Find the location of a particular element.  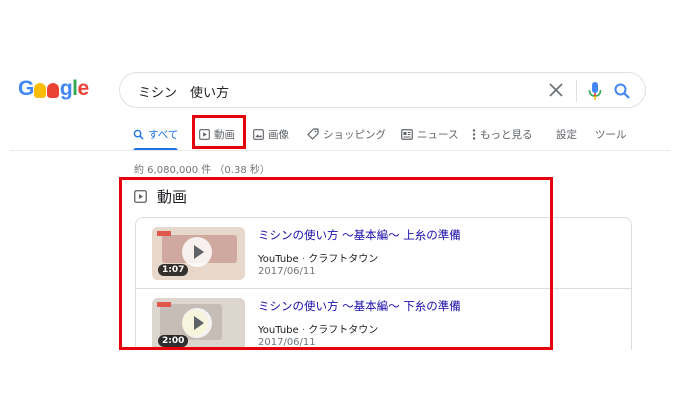

tab-all: すべて is located at coordinates (156, 135).